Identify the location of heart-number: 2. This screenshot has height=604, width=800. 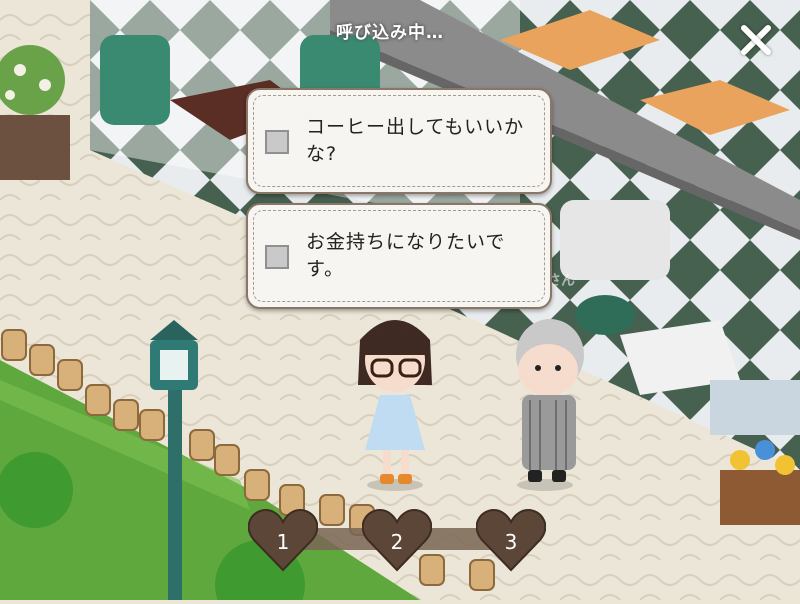
(397, 542).